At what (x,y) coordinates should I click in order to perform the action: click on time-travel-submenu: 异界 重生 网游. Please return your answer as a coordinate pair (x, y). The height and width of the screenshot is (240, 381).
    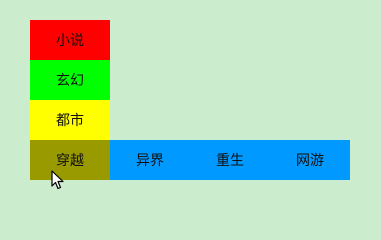
    Looking at the image, I should click on (230, 160).